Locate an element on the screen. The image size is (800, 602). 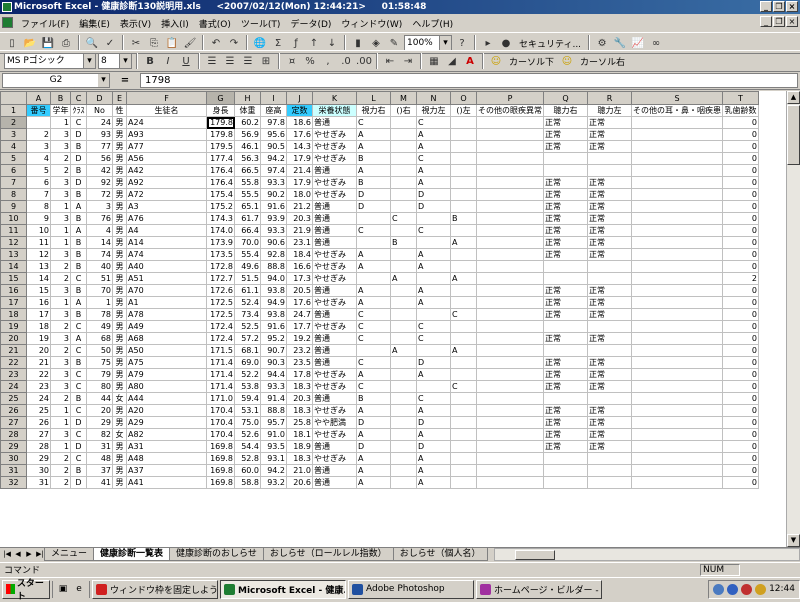
table-cell: 52.2 is located at coordinates (247, 374).